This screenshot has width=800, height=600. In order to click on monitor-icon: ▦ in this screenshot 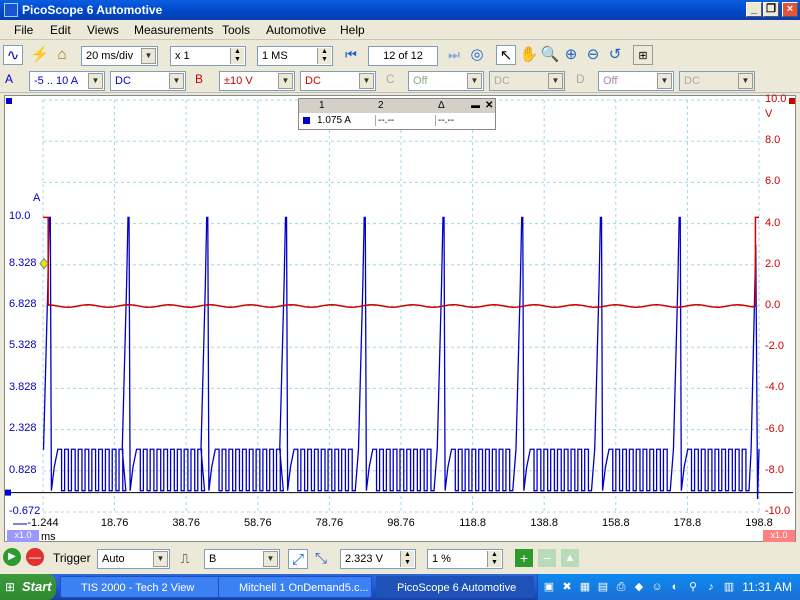, I will do `click(585, 587)`.